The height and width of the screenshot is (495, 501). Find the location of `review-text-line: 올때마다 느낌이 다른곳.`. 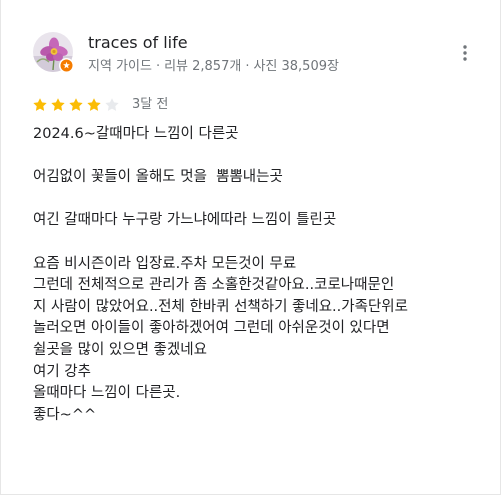

review-text-line: 올때마다 느낌이 다른곳. is located at coordinates (107, 393).